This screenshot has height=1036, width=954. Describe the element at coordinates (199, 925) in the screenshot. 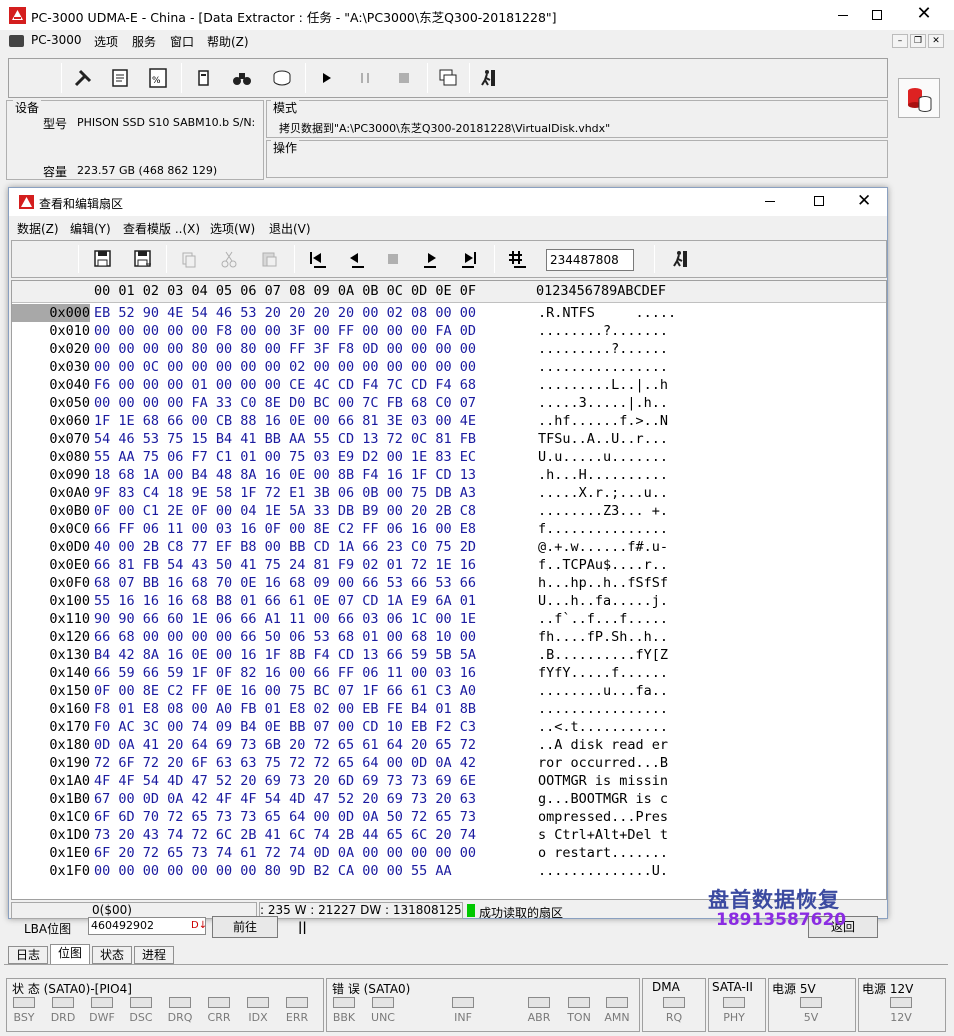

I see `lba-dropdown-icon: D↓` at that location.